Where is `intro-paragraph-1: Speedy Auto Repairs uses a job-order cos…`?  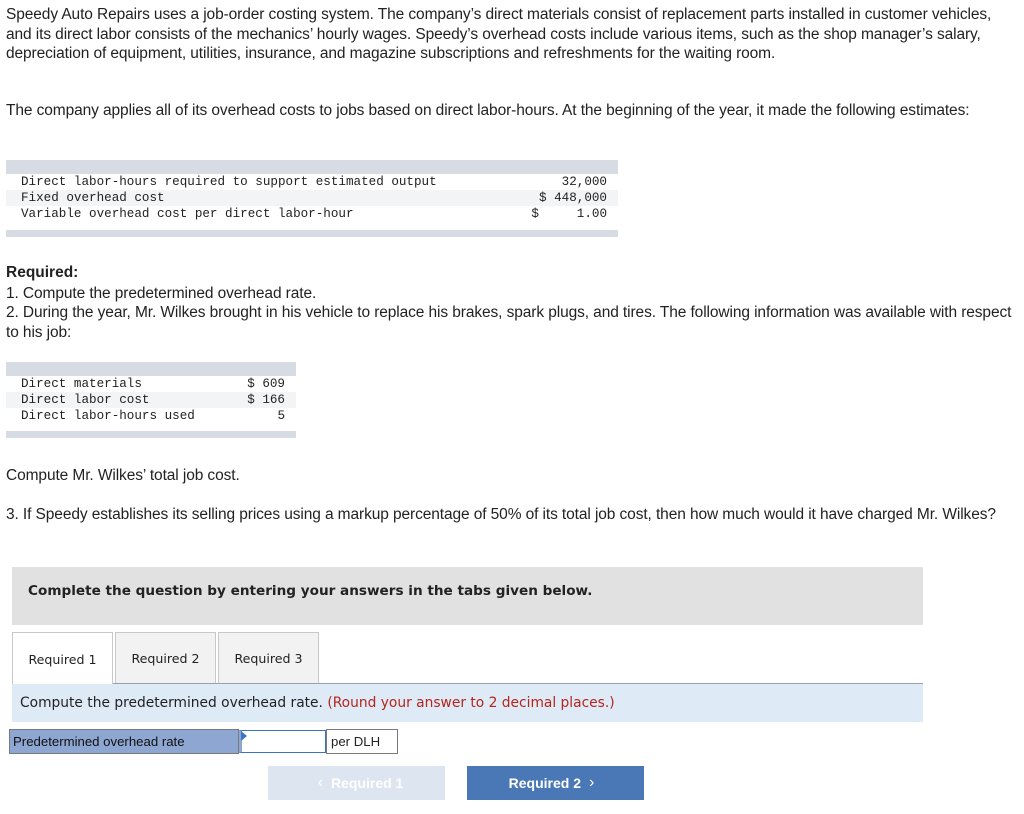 intro-paragraph-1: Speedy Auto Repairs uses a job-order cos… is located at coordinates (499, 34).